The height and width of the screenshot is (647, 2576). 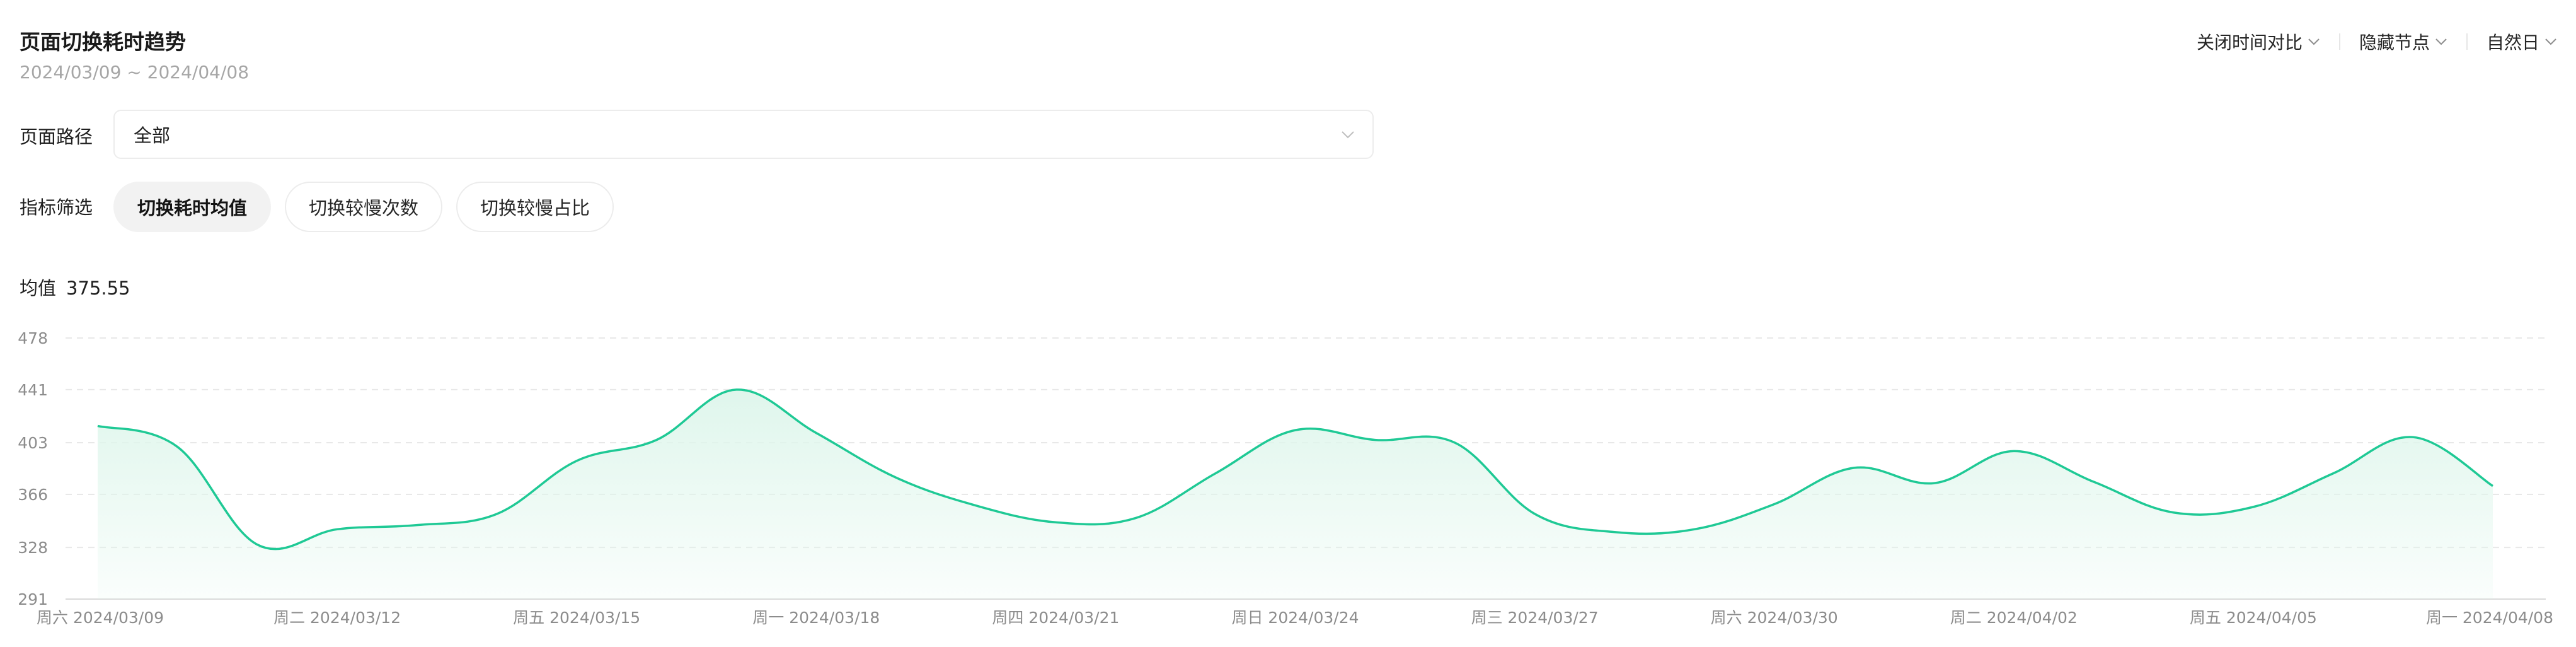 What do you see at coordinates (2394, 42) in the screenshot?
I see `hide-nodes-label: 隐藏节点` at bounding box center [2394, 42].